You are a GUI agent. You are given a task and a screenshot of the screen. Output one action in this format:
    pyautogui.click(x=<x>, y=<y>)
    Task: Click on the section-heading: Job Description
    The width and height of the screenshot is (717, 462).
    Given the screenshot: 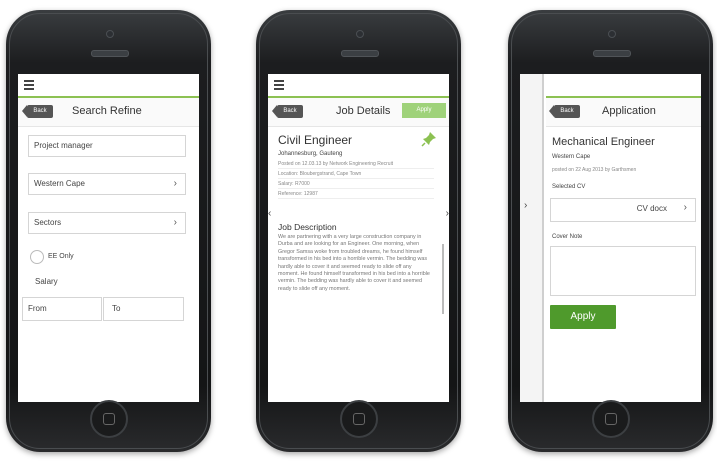 What is the action you would take?
    pyautogui.click(x=307, y=227)
    